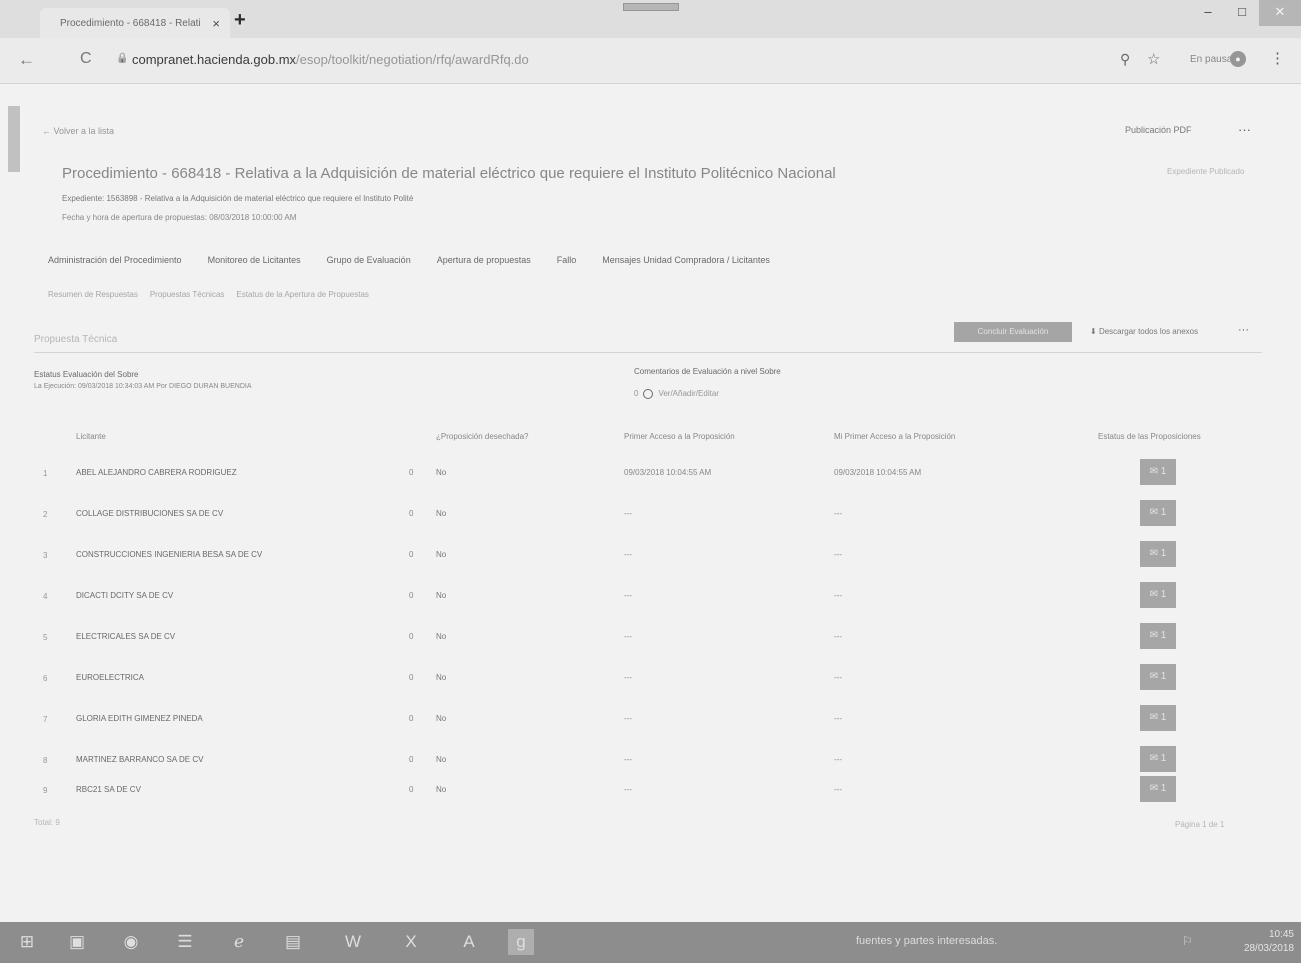  I want to click on taskbar-clock: 10:45 28/03/2018, so click(1261, 942).